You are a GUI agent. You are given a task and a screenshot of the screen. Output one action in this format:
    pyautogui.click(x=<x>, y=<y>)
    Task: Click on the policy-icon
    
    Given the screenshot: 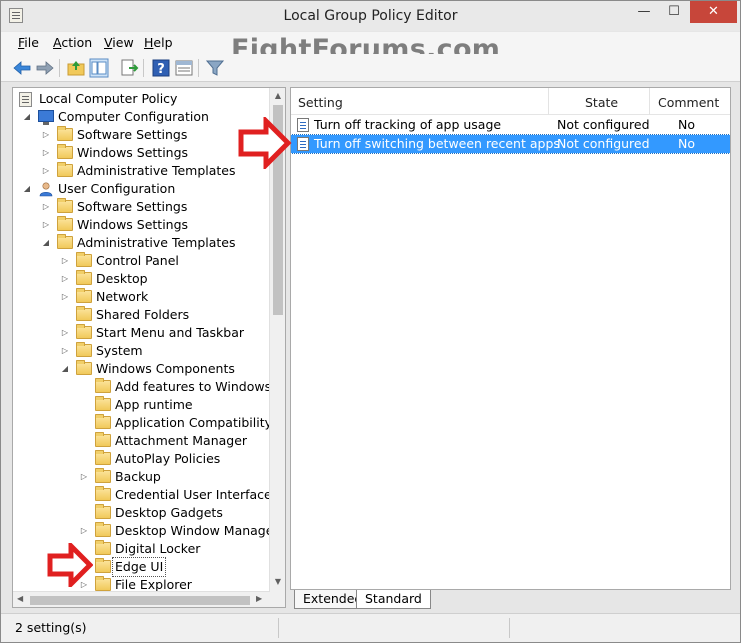 What is the action you would take?
    pyautogui.click(x=25, y=99)
    